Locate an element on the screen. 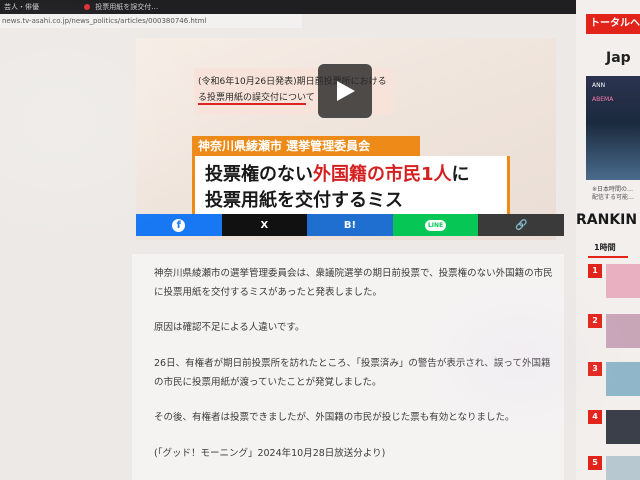 The image size is (640, 480). promo-tag-2: ABEMA is located at coordinates (603, 99).